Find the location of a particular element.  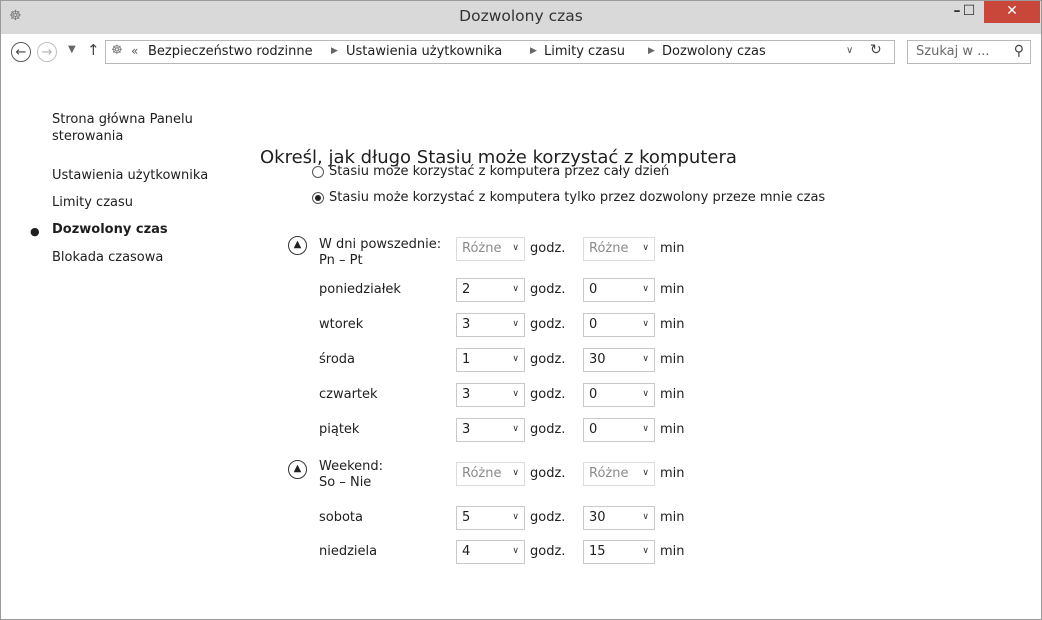

address-dropdown-icon: ∨ is located at coordinates (849, 50).